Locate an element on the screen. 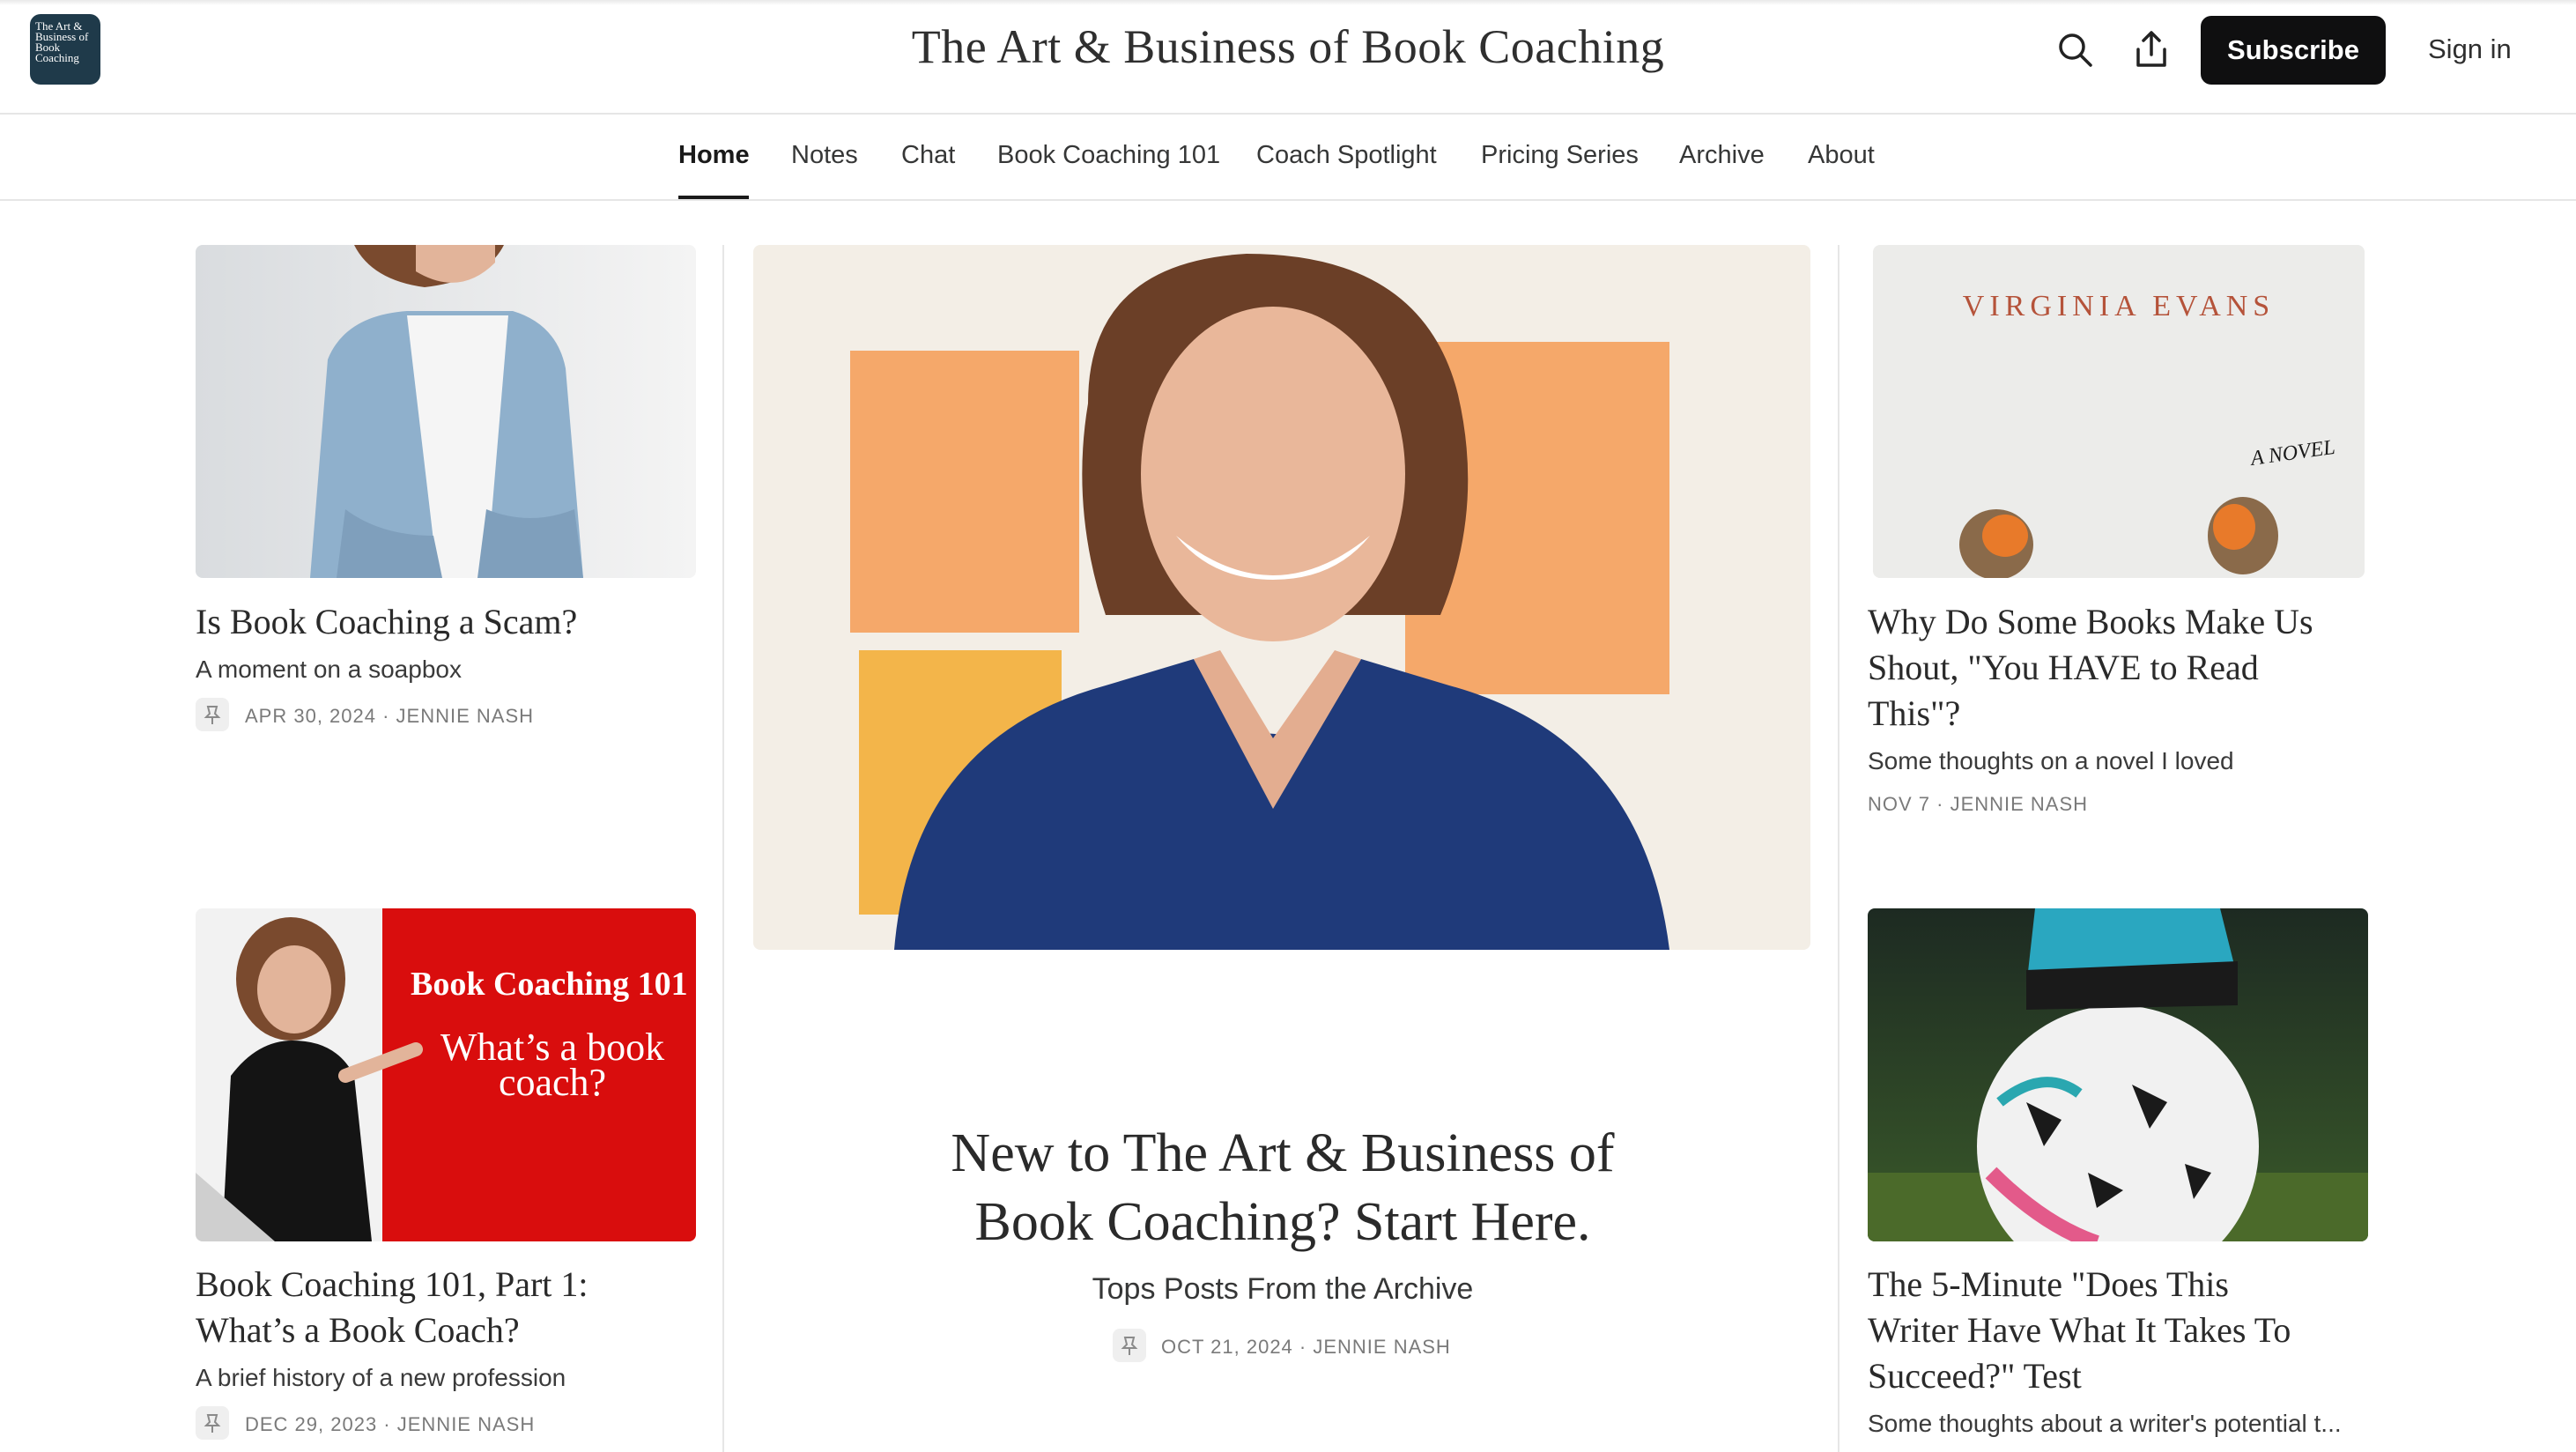 The image size is (2576, 1452). post-title-line: Writer Have What It Takes To is located at coordinates (2079, 1330).